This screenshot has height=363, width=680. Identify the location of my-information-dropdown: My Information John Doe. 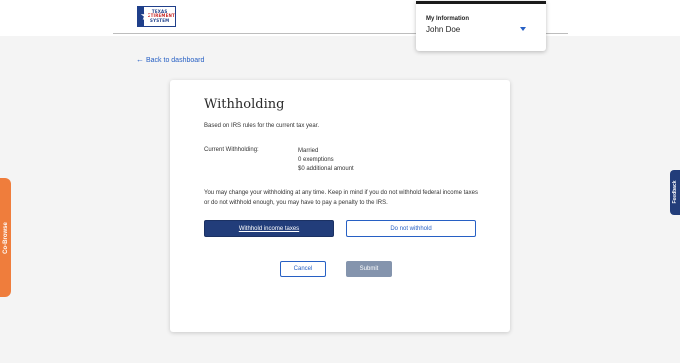
(481, 26).